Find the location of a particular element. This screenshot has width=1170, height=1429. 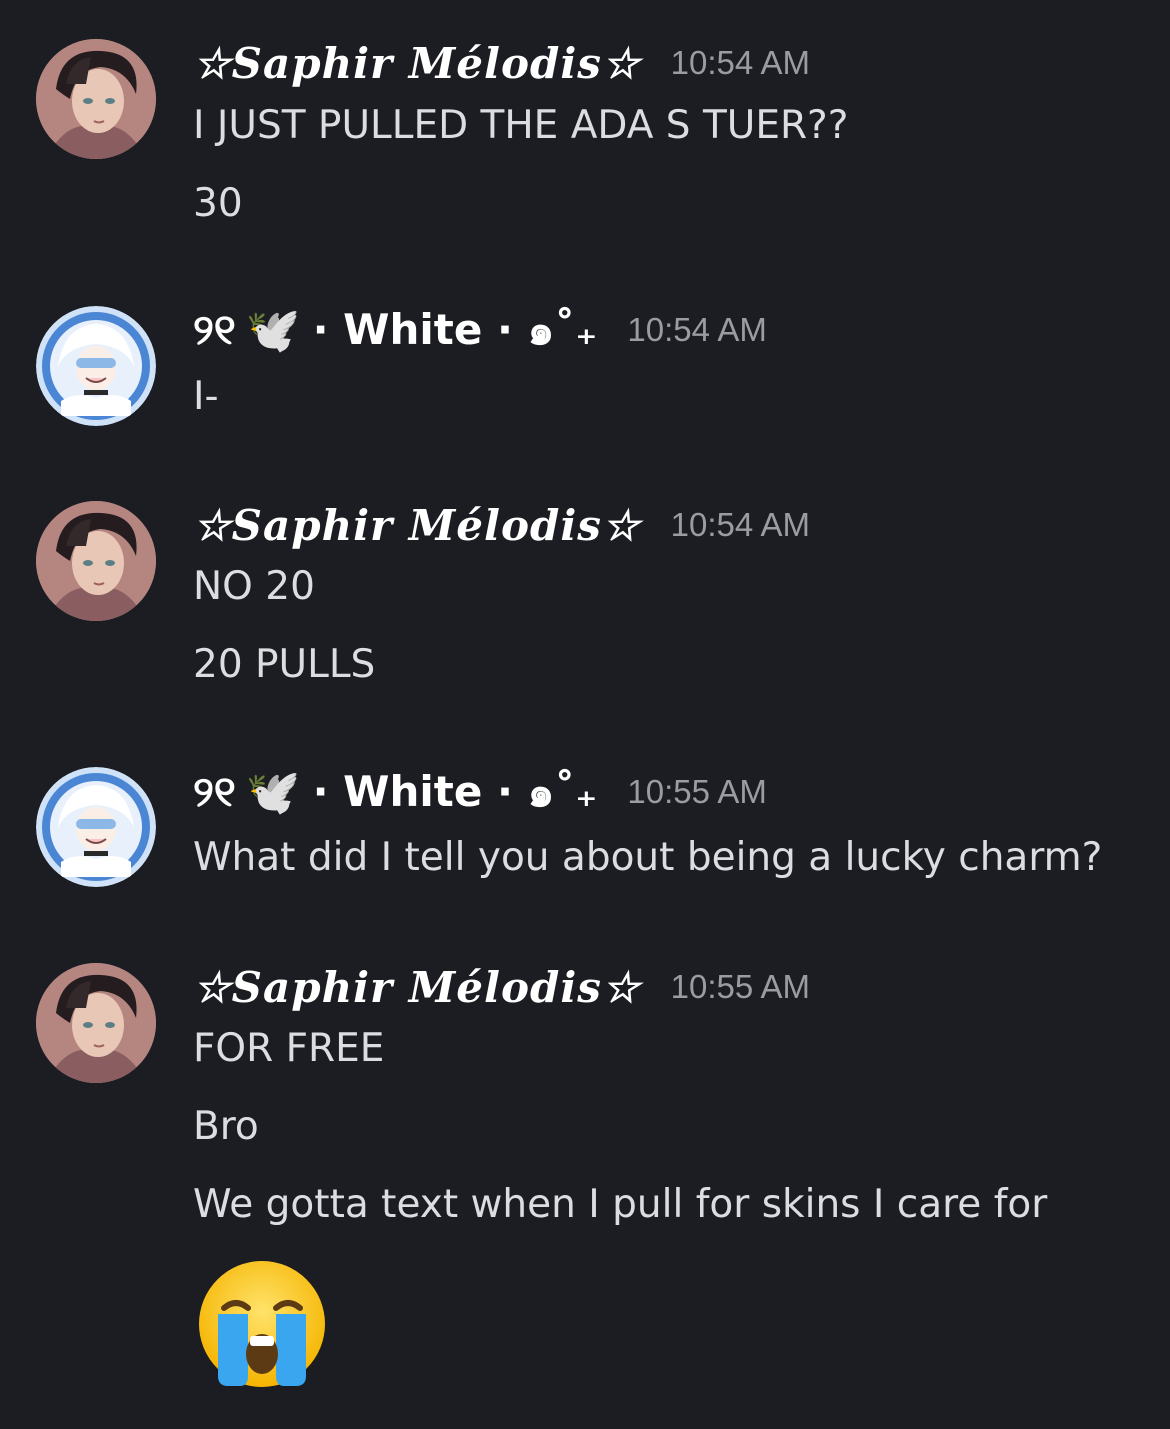

message-header: ୨୧ 🕊️ · White · ๑˚₊ 10:55 AM is located at coordinates (480, 792).